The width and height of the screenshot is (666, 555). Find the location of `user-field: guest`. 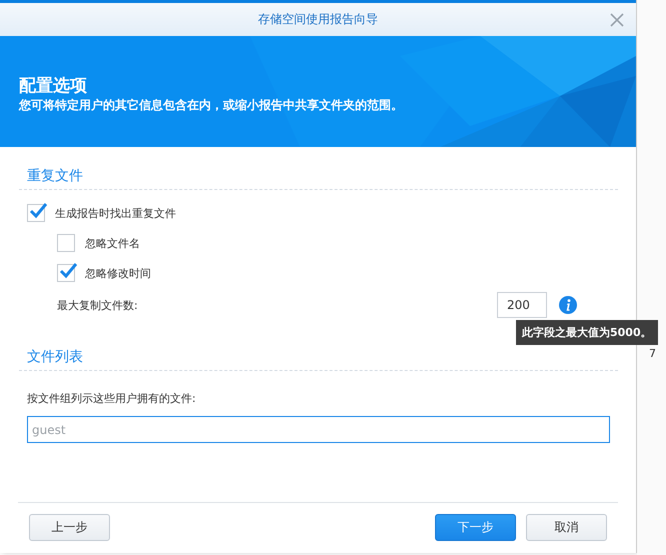

user-field: guest is located at coordinates (318, 429).